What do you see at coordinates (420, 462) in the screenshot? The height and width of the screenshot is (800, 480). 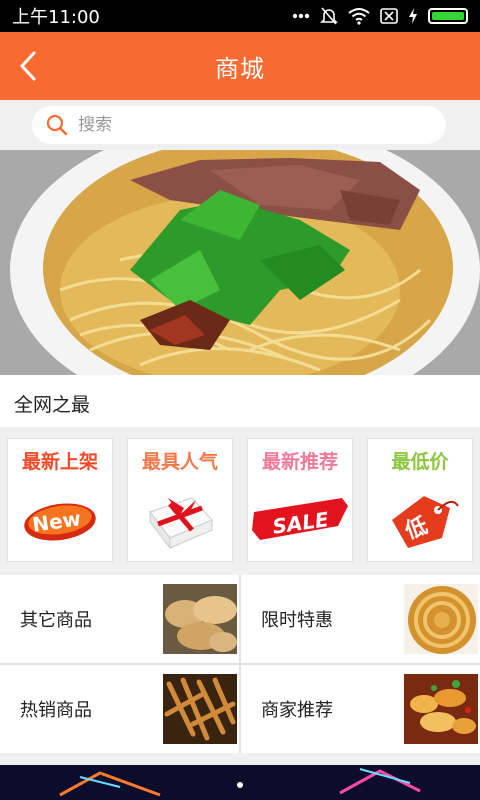 I see `promo-label: 最低价` at bounding box center [420, 462].